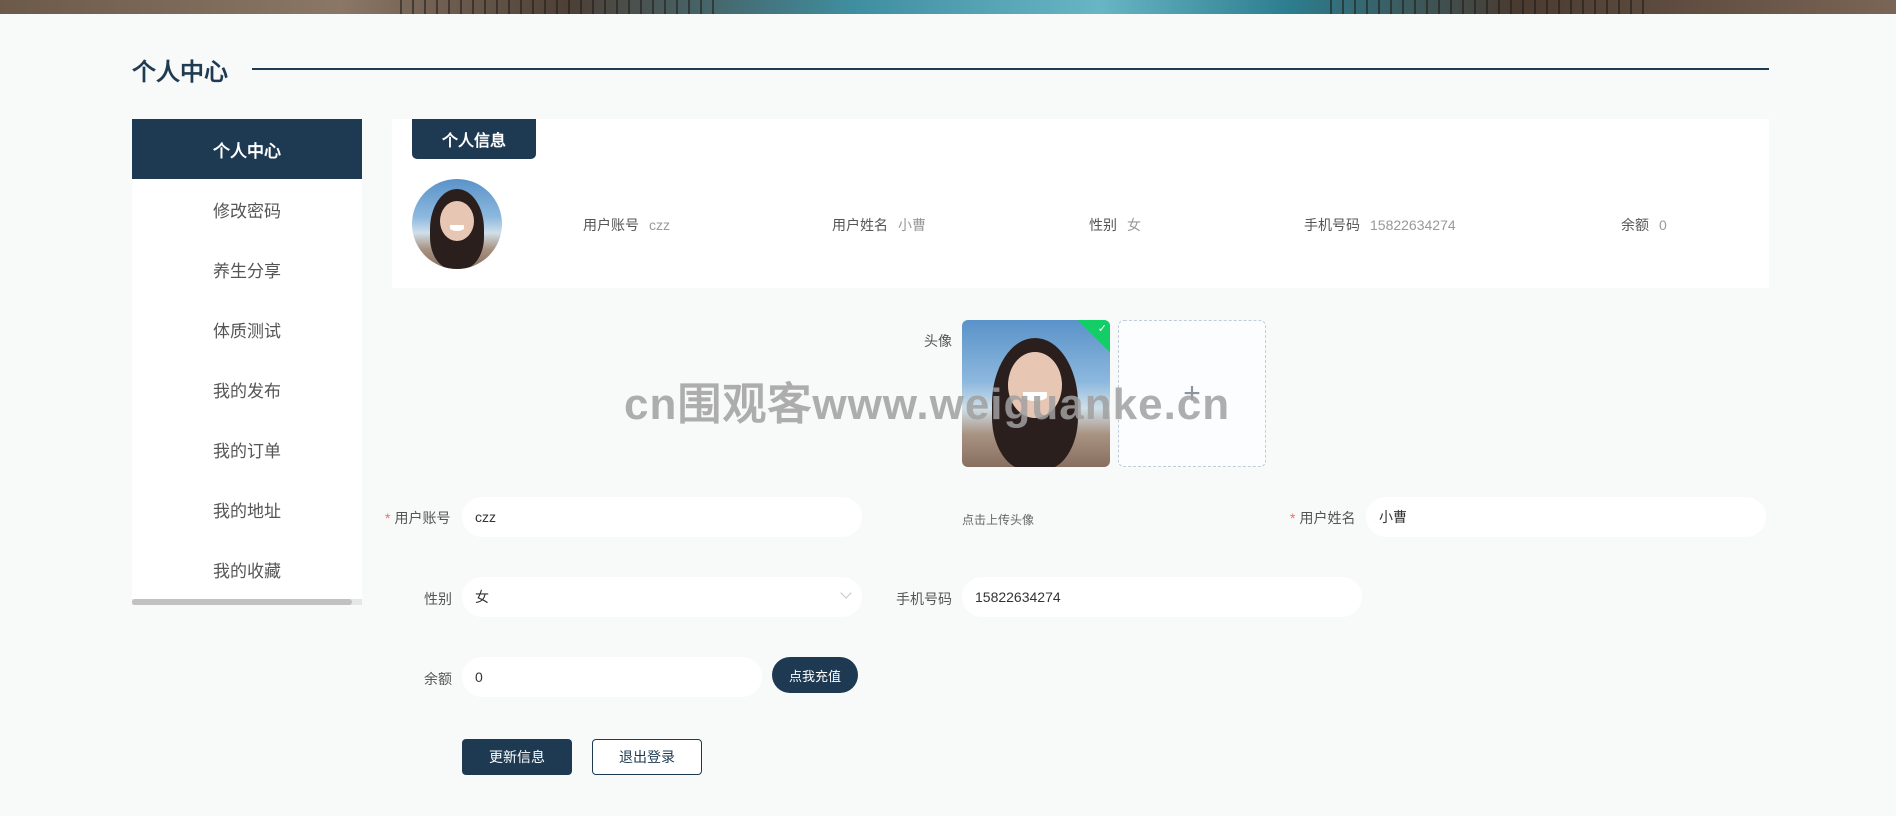  What do you see at coordinates (438, 599) in the screenshot?
I see `gender-label: 性别` at bounding box center [438, 599].